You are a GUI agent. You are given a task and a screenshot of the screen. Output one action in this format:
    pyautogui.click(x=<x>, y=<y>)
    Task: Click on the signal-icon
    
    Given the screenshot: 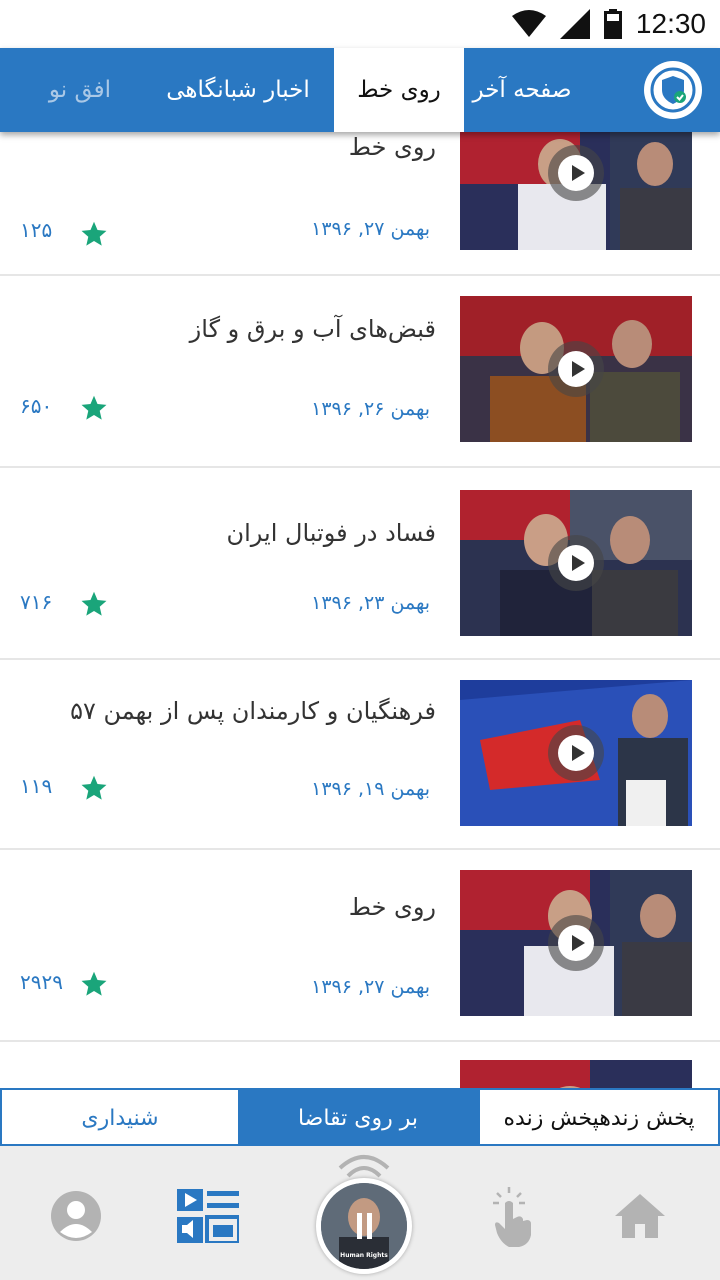 What is the action you would take?
    pyautogui.click(x=574, y=24)
    